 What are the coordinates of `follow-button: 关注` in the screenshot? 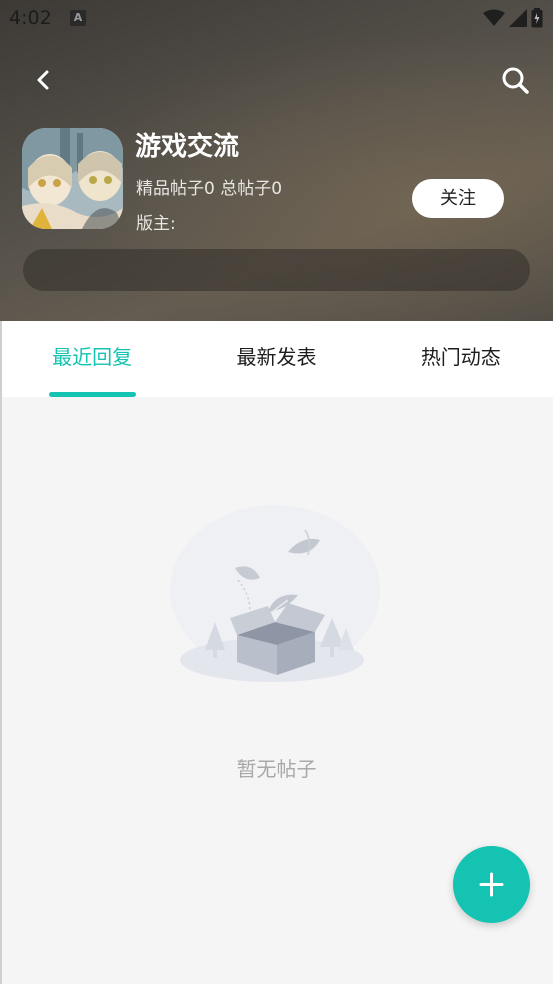 It's located at (458, 198).